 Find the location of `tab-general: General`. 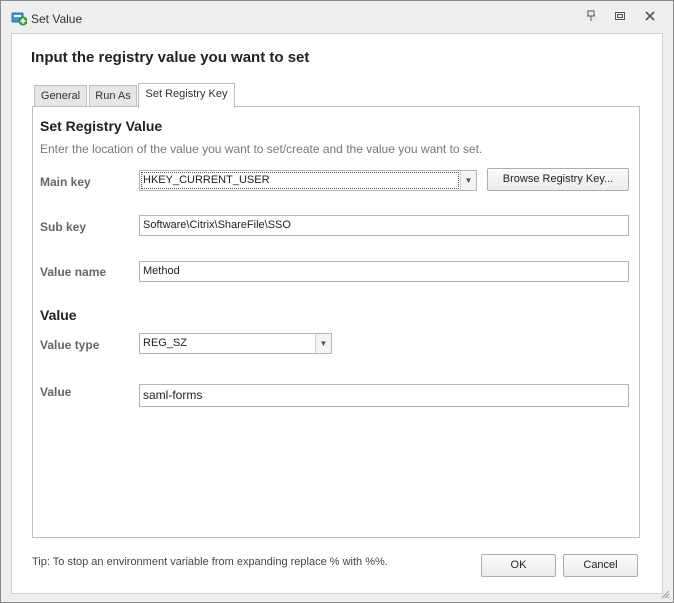

tab-general: General is located at coordinates (60, 96).